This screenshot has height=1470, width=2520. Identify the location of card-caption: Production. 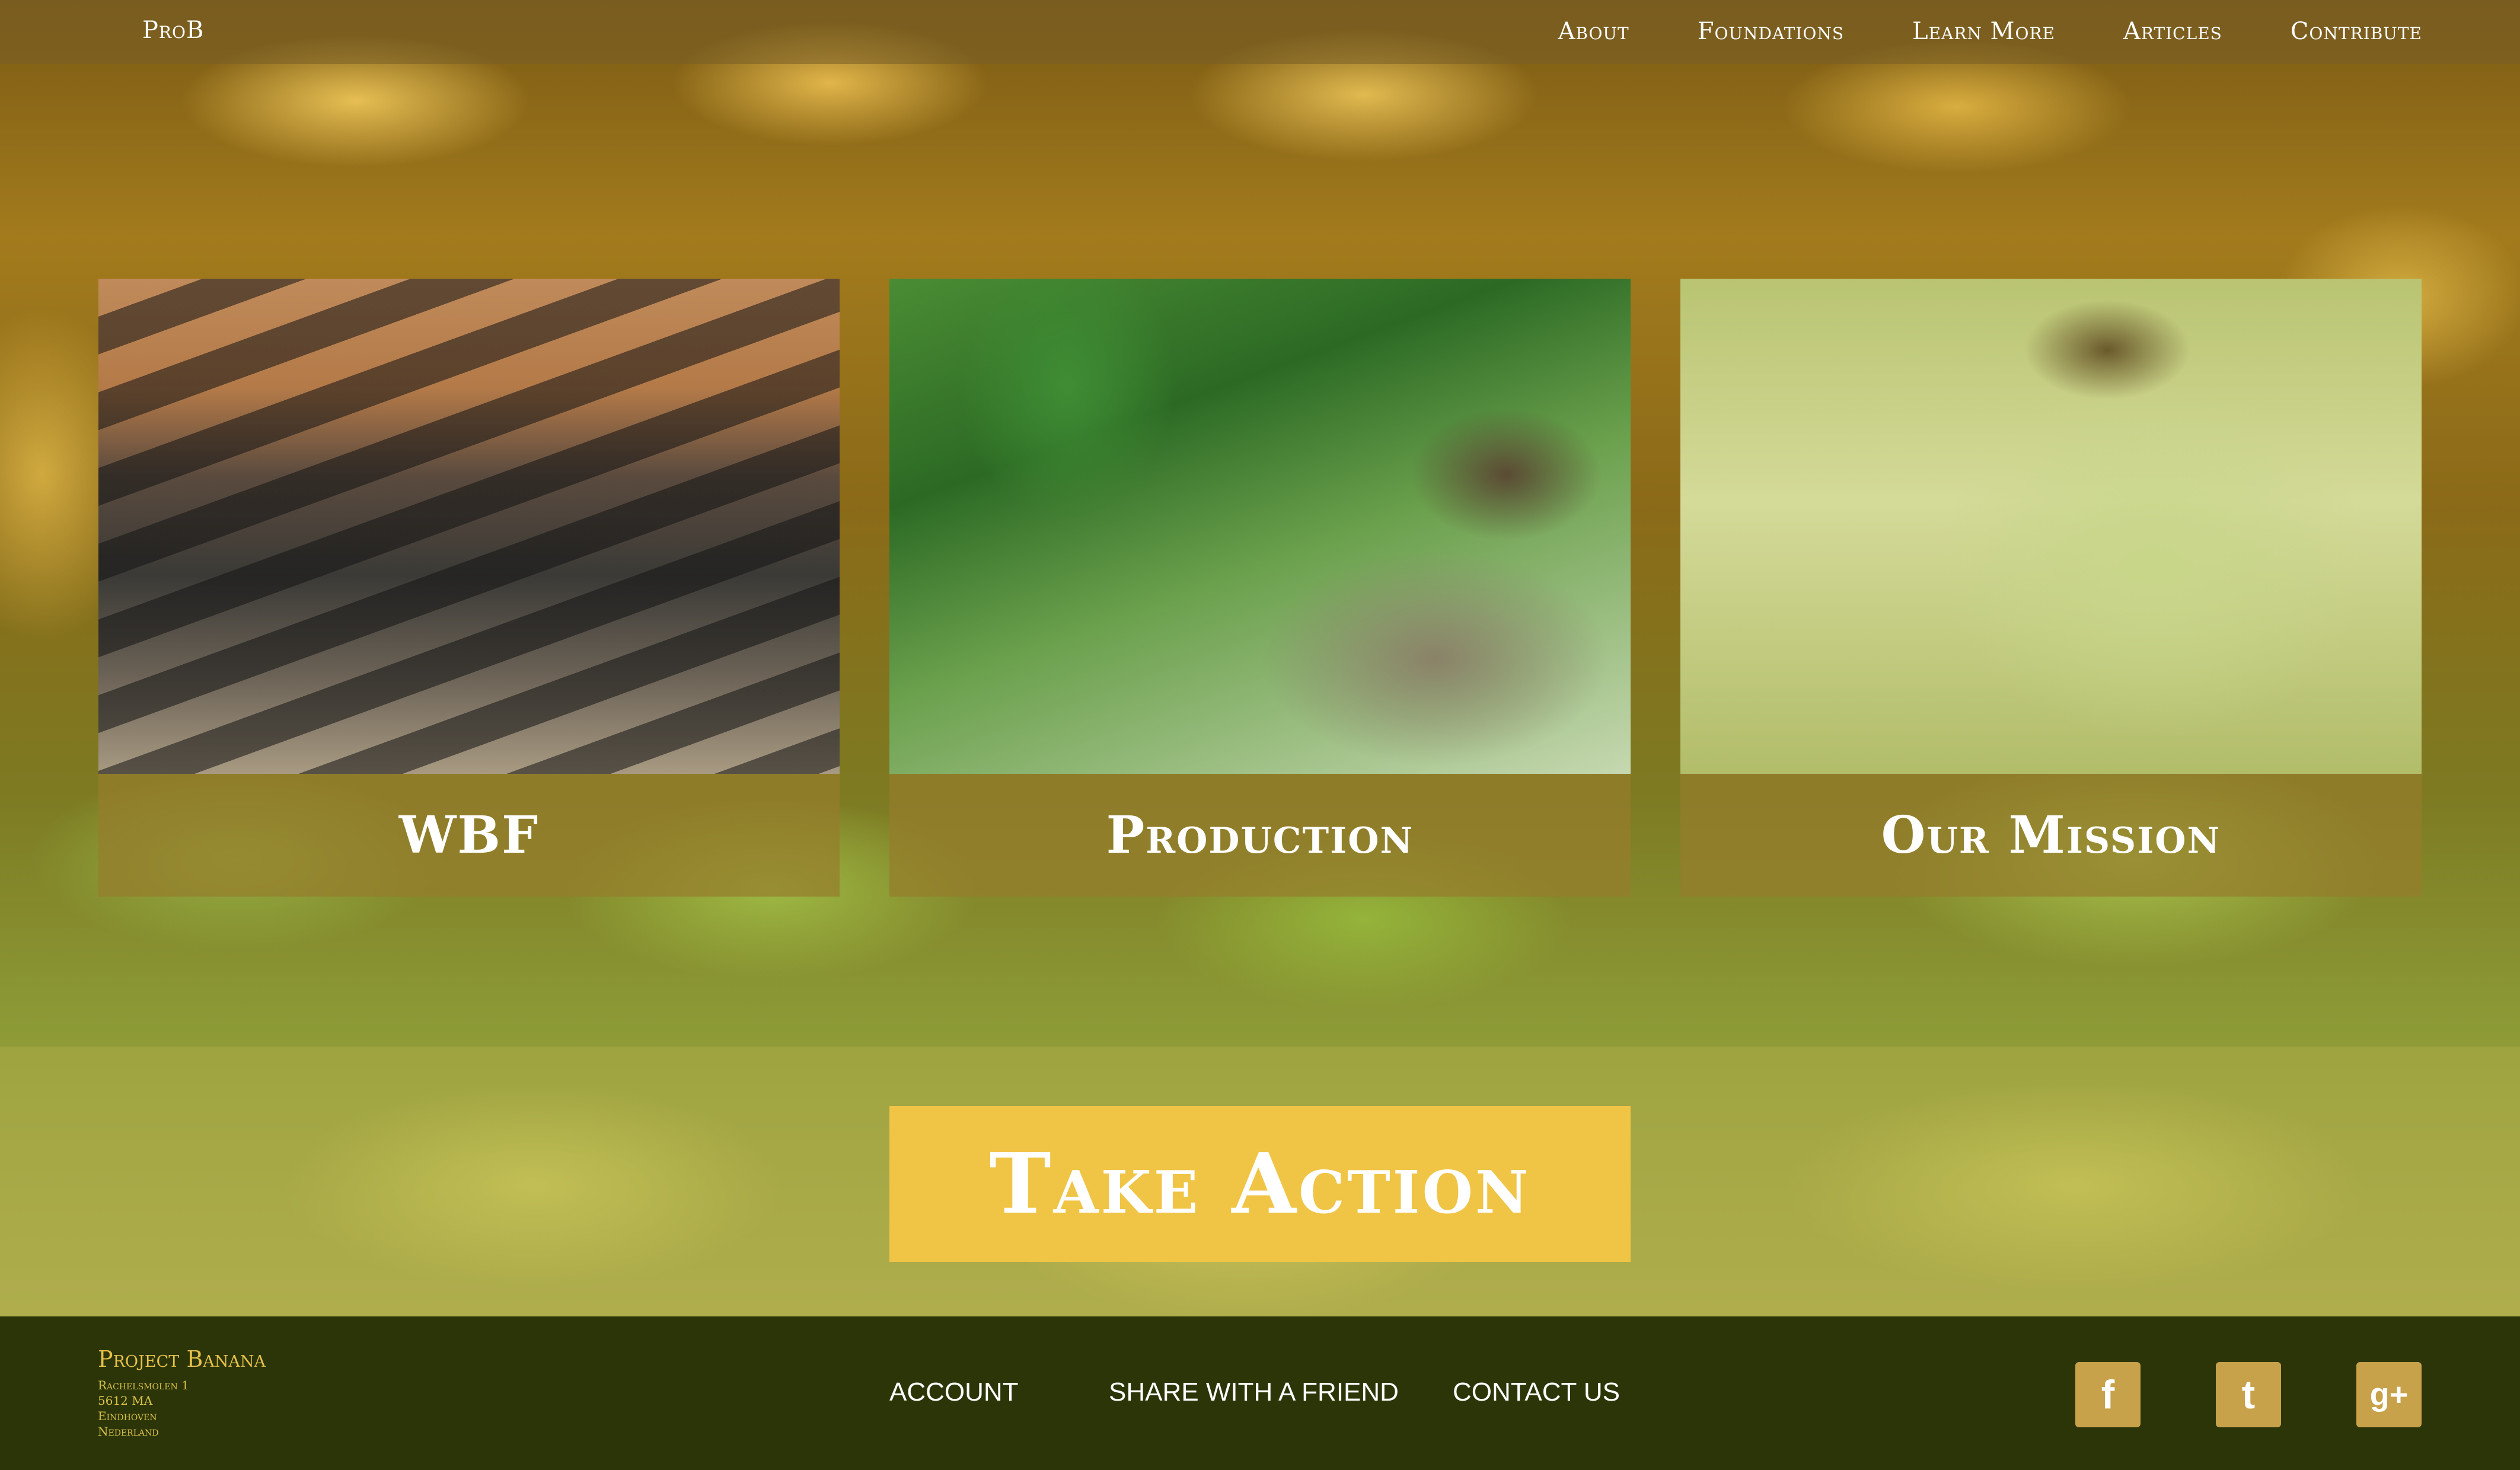
(1260, 835).